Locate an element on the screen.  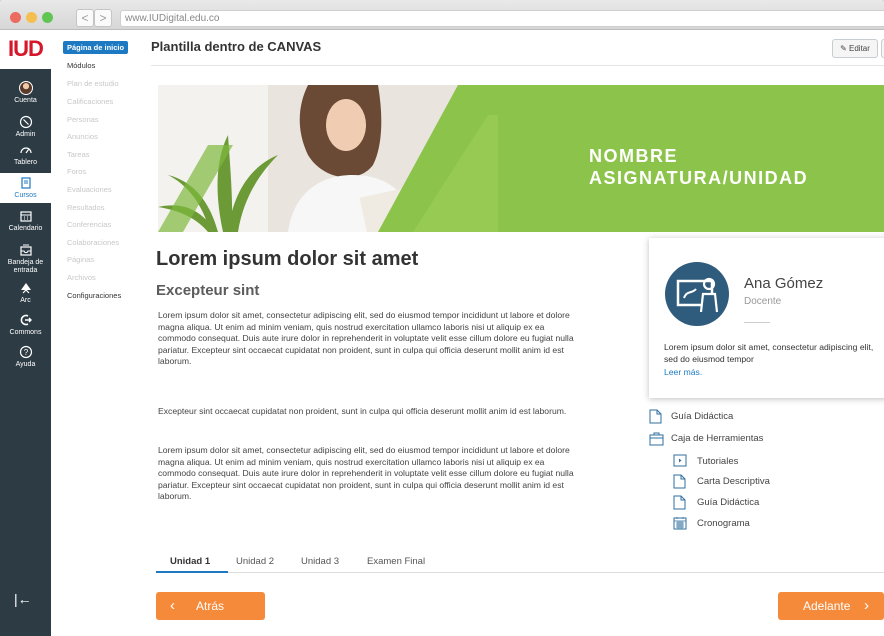
banner-title: NOMBRE ASIGNATURA/UNIDAD is located at coordinates (698, 167).